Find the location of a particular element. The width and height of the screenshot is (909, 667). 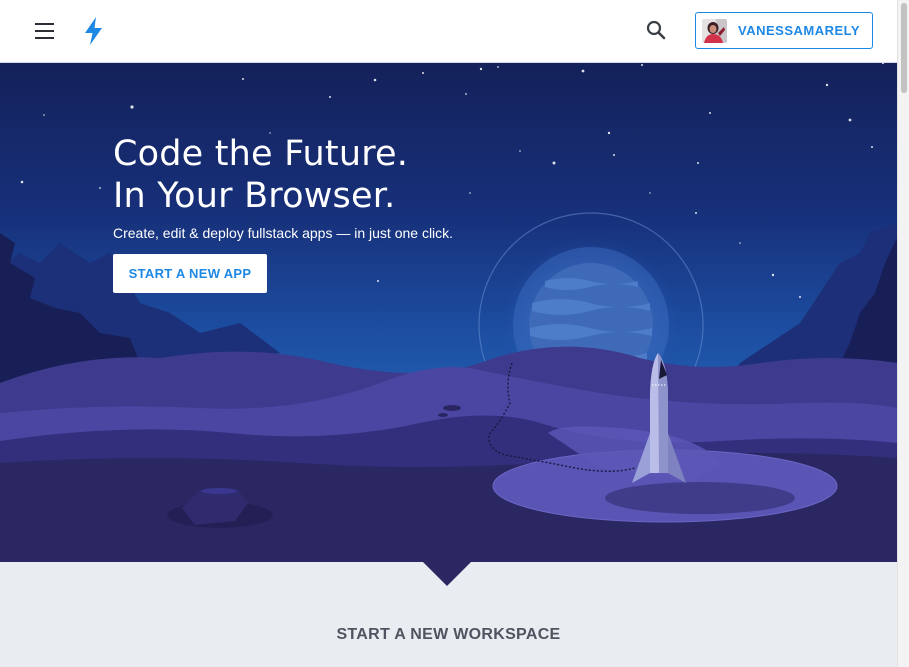

page-scrollbar is located at coordinates (903, 333).